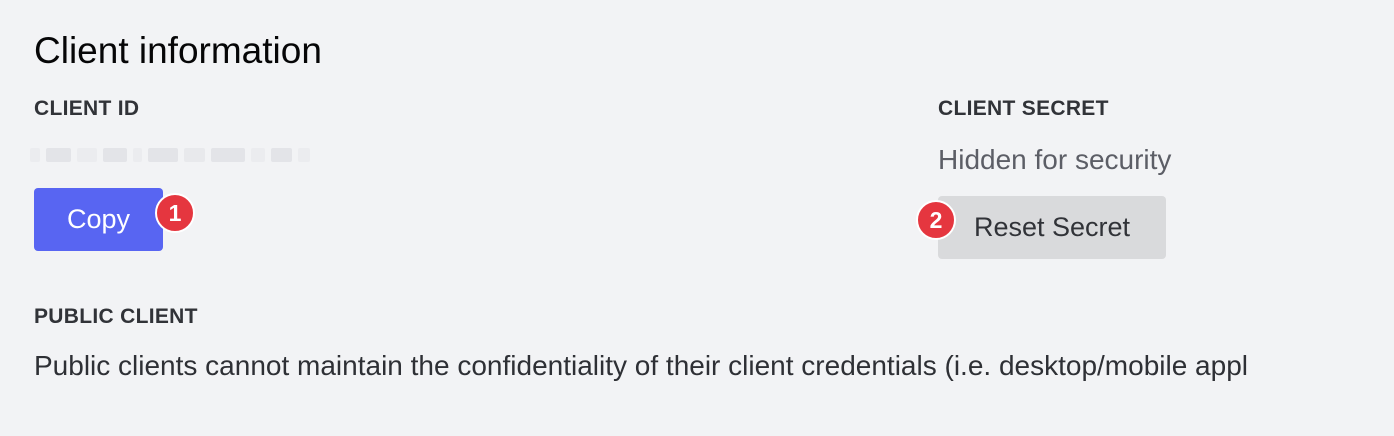 The width and height of the screenshot is (1394, 436). I want to click on section-title: Client information, so click(178, 50).